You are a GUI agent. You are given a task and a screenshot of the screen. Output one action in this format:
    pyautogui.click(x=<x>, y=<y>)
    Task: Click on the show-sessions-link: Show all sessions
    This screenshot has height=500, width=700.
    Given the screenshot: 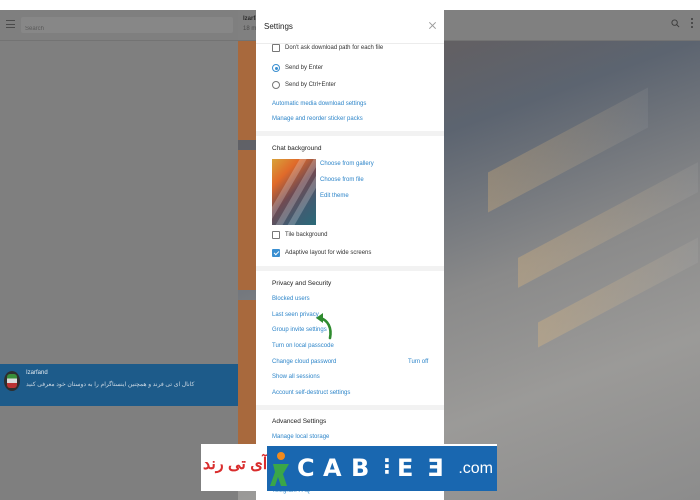 What is the action you would take?
    pyautogui.click(x=296, y=377)
    